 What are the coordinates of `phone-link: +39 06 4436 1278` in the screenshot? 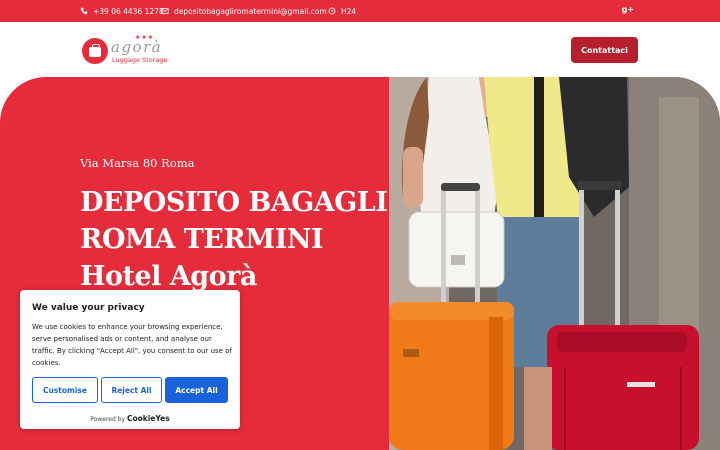 It's located at (122, 11).